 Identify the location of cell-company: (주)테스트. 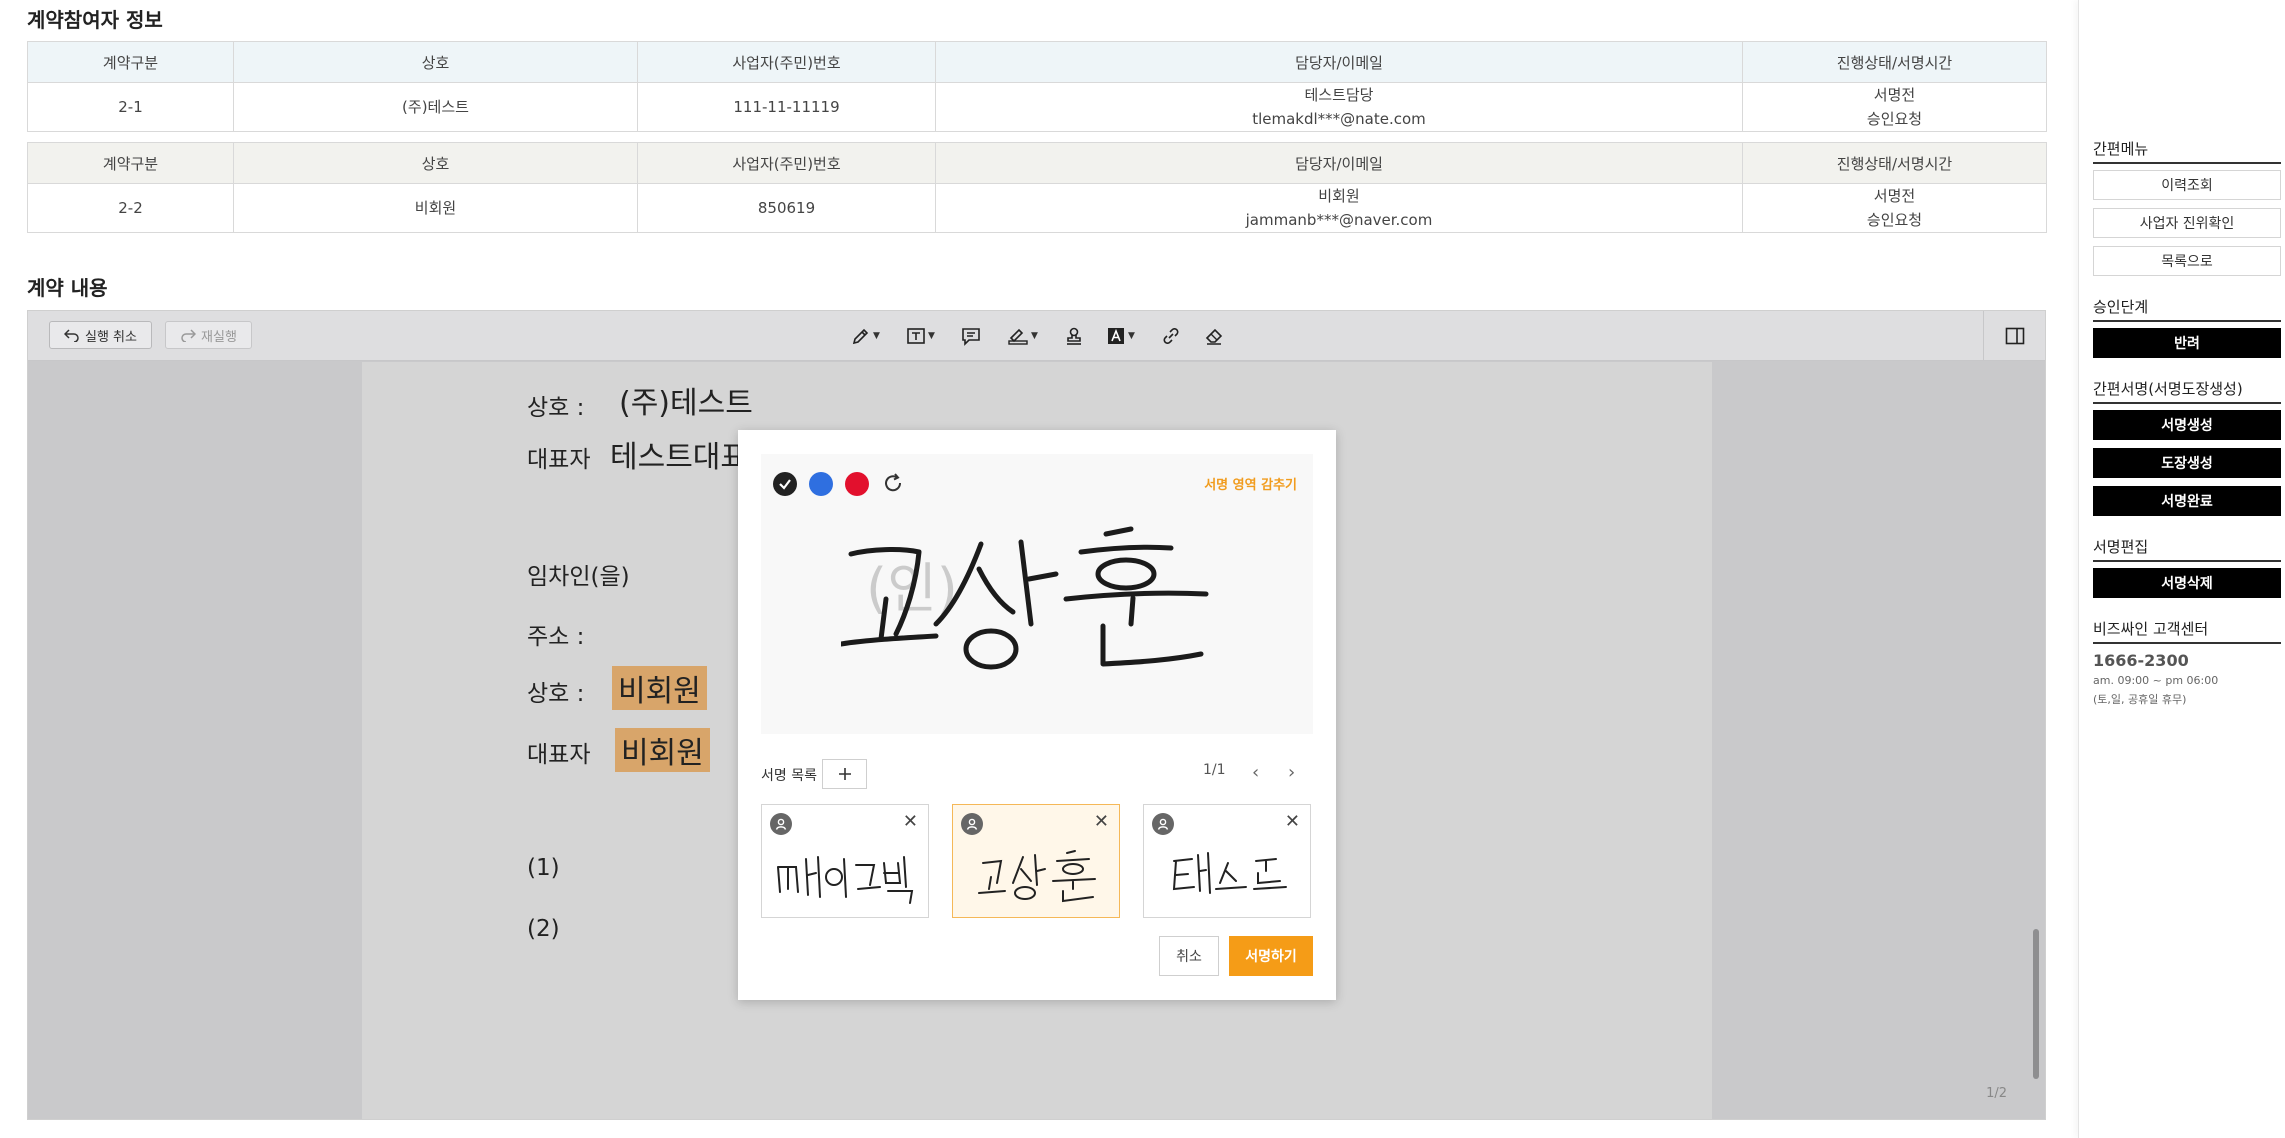
(435, 107).